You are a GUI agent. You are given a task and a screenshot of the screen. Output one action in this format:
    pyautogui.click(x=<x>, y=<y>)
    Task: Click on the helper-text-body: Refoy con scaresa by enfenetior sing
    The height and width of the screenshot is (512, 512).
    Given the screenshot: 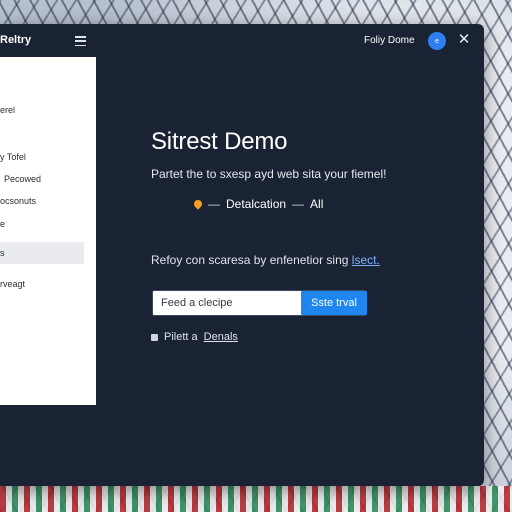 What is the action you would take?
    pyautogui.click(x=250, y=260)
    